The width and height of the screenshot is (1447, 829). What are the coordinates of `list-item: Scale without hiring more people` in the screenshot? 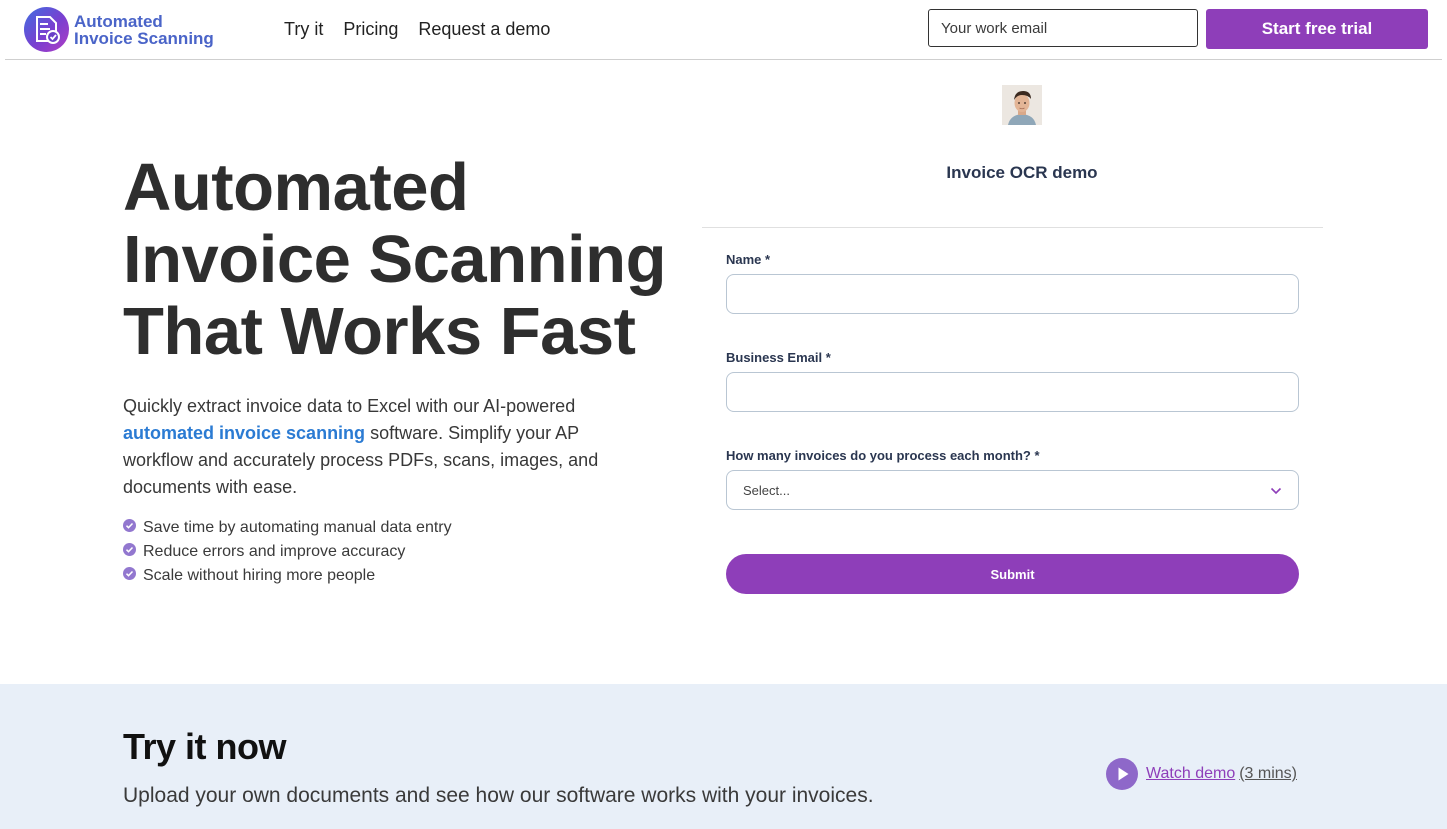 It's located at (287, 576).